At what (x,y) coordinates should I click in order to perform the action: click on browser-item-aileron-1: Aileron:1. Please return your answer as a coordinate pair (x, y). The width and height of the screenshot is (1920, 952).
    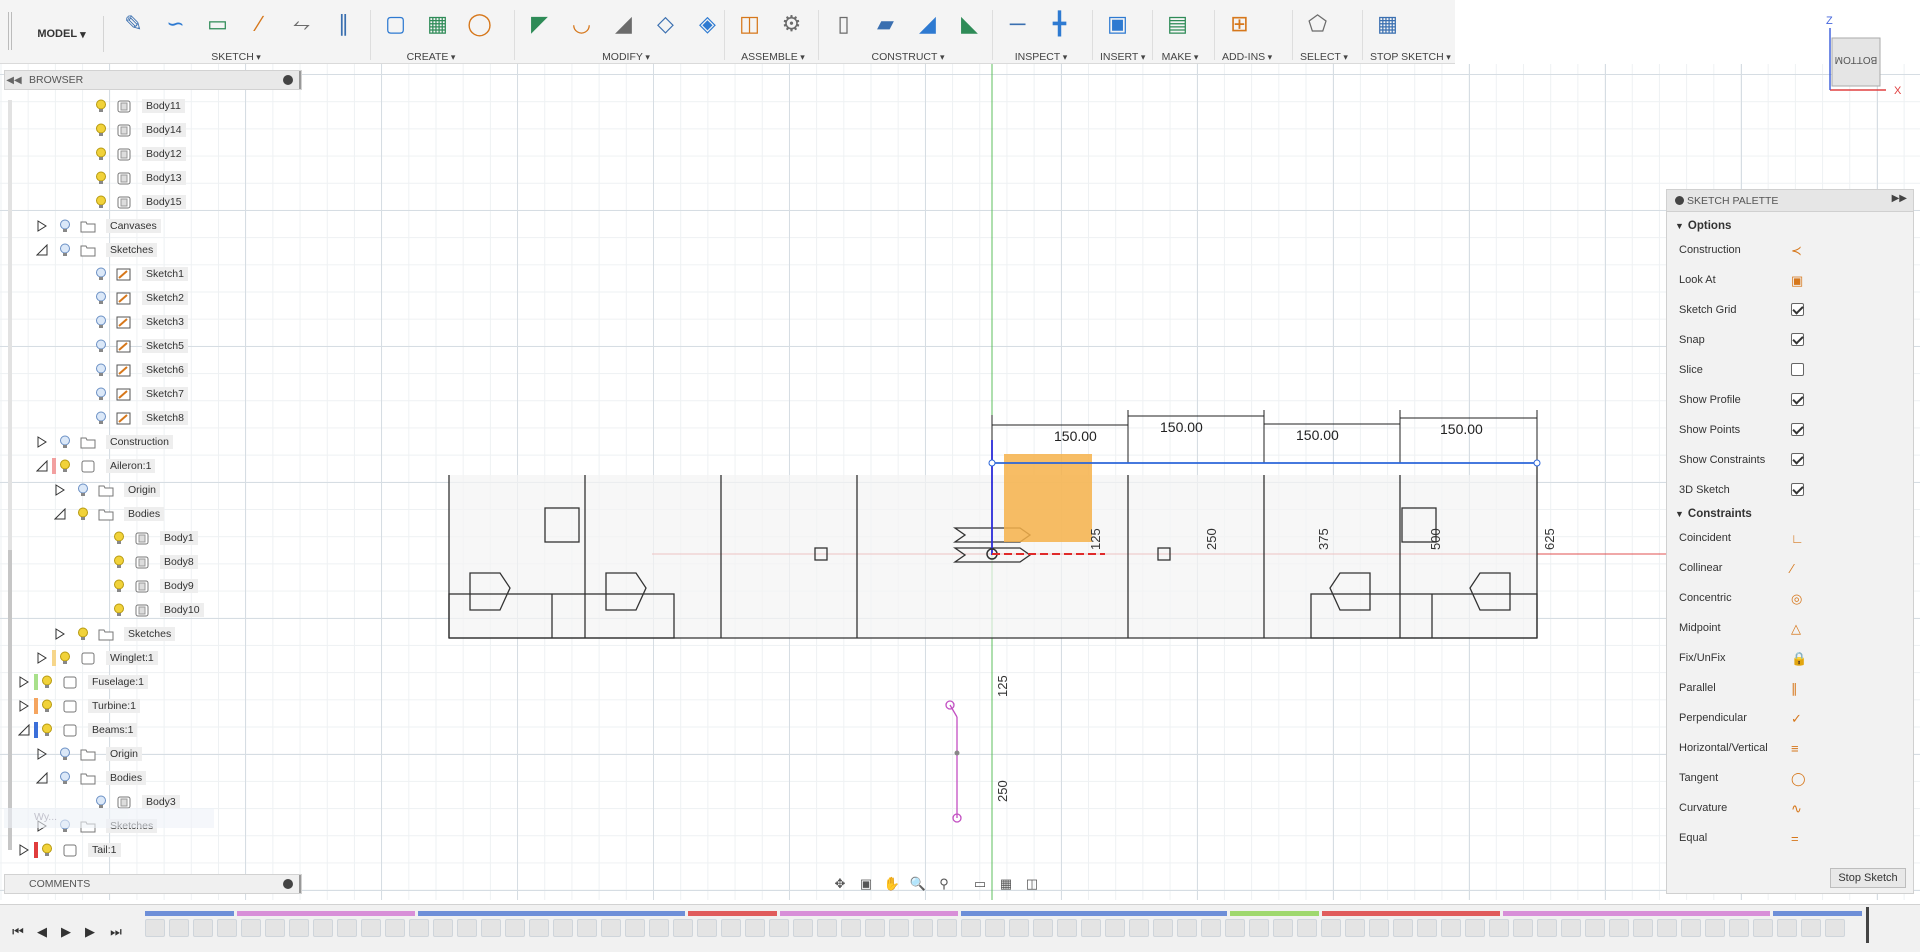
    Looking at the image, I should click on (95, 466).